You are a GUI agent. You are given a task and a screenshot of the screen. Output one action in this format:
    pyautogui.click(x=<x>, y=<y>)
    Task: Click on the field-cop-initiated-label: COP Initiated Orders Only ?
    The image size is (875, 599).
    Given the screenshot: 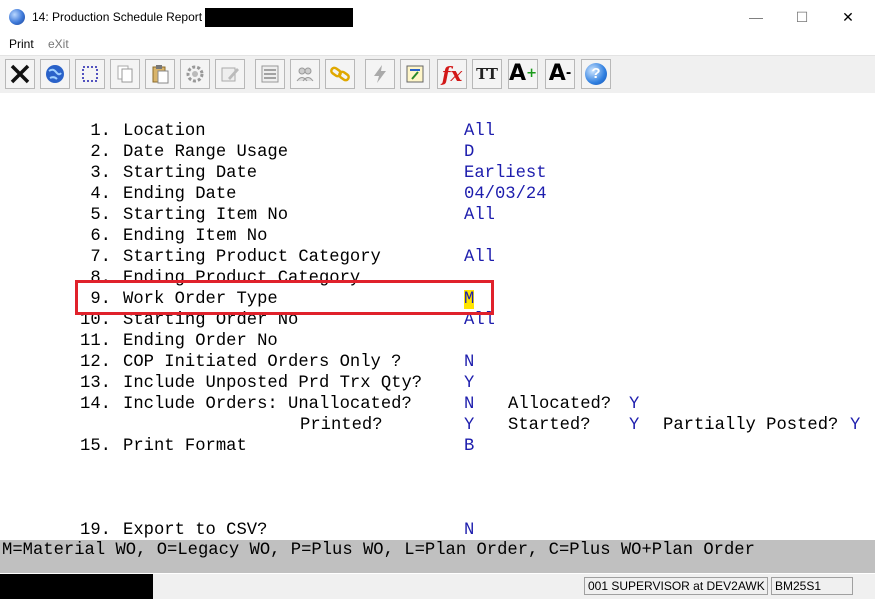 What is the action you would take?
    pyautogui.click(x=262, y=362)
    